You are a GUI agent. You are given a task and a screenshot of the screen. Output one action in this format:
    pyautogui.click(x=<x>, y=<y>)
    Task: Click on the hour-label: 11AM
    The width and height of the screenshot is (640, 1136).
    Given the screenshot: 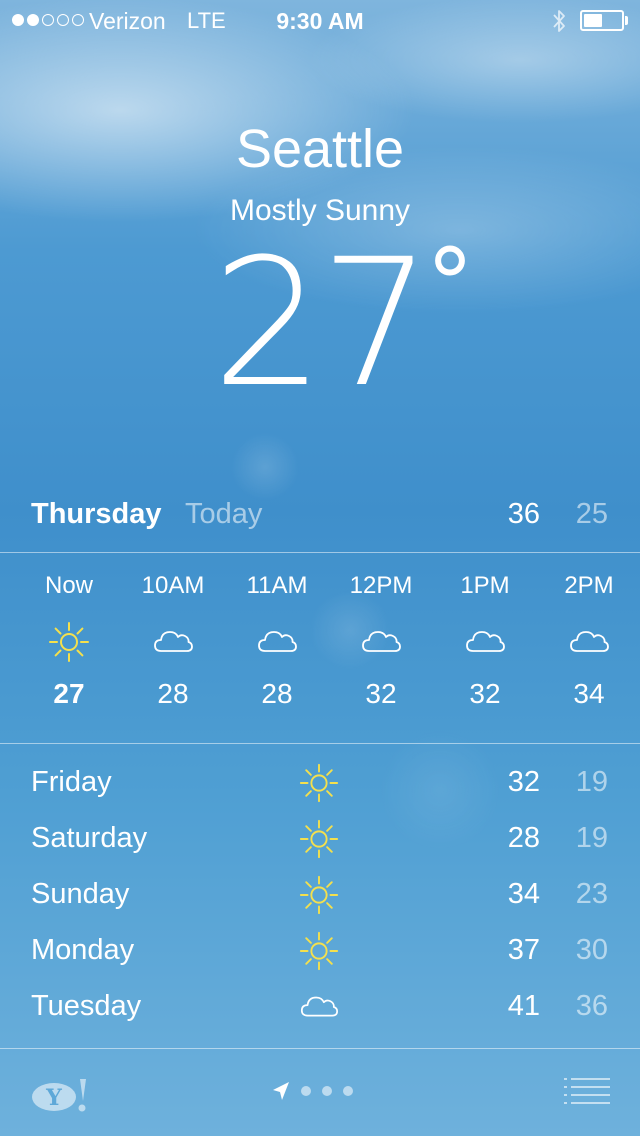 What is the action you would take?
    pyautogui.click(x=277, y=585)
    